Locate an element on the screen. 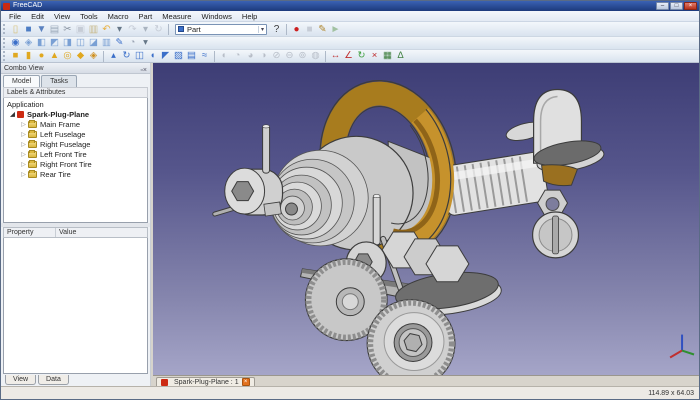 The height and width of the screenshot is (400, 700). refresh-icon: ↻ is located at coordinates (158, 29).